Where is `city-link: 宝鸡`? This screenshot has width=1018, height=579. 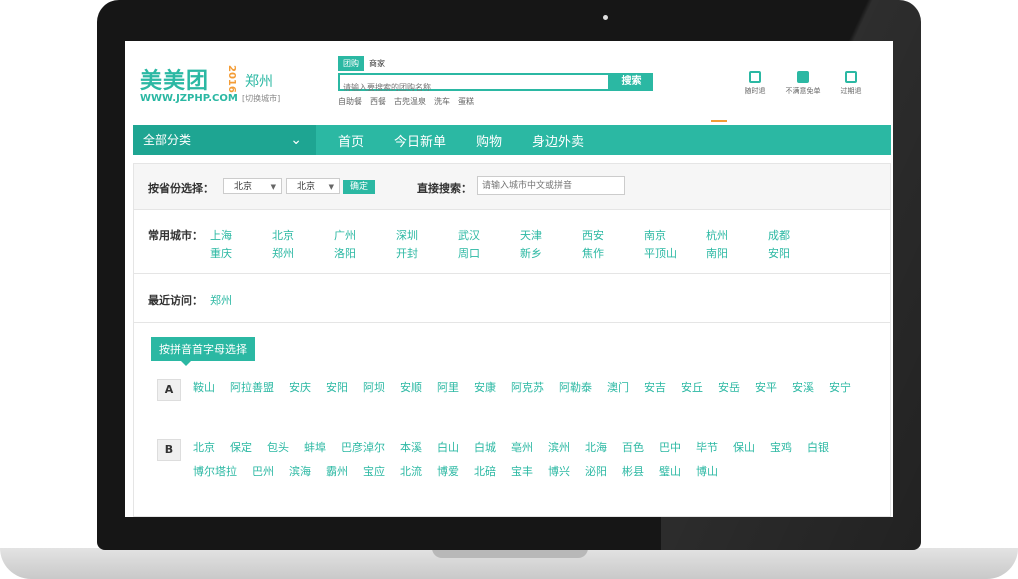
city-link: 宝鸡 is located at coordinates (781, 448).